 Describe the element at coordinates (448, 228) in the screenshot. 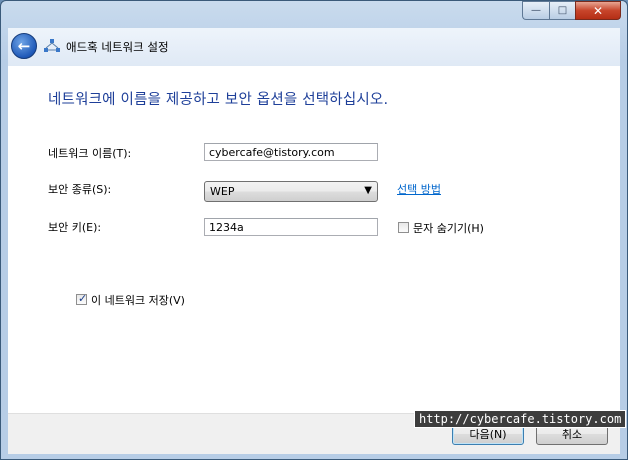

I see `hide-chars-label: 문자 숨기기(H)` at that location.